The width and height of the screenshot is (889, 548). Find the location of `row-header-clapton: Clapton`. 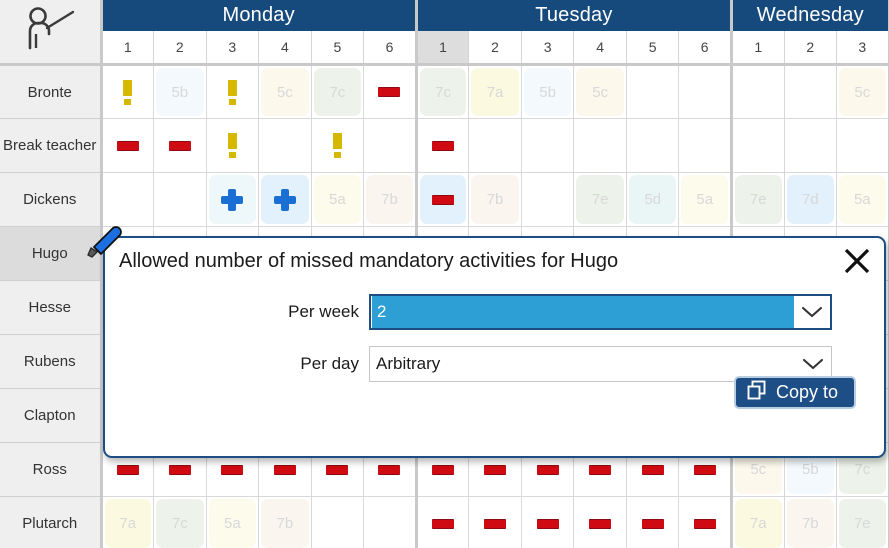

row-header-clapton: Clapton is located at coordinates (51, 415).